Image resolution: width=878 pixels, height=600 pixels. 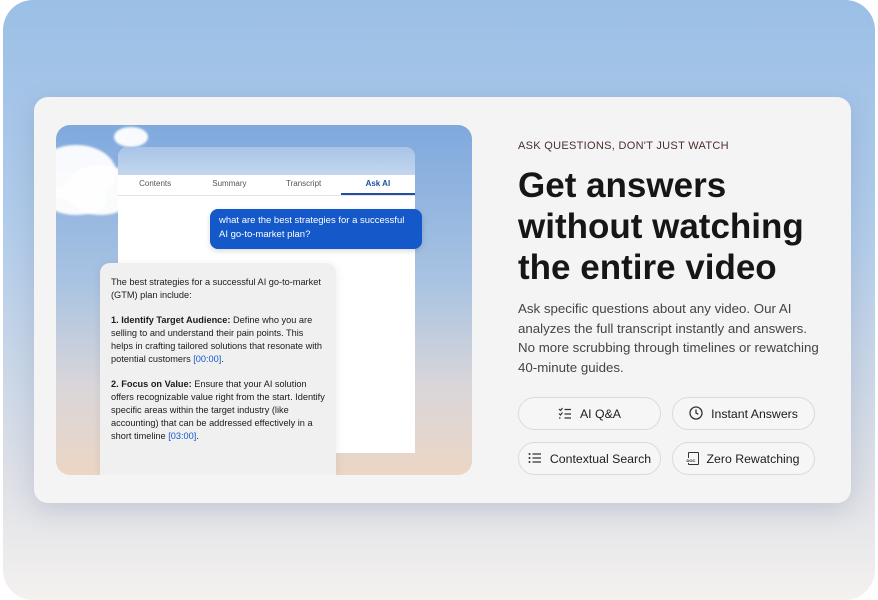 I want to click on doc-icon: DOC, so click(x=692, y=458).